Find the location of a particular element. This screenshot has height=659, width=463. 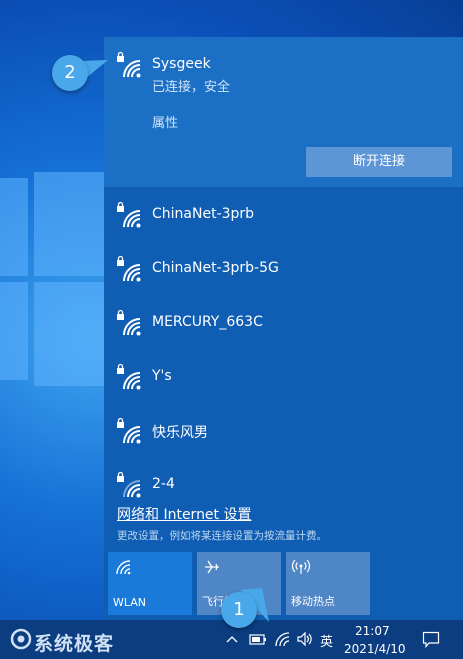

battery-icon is located at coordinates (258, 639).